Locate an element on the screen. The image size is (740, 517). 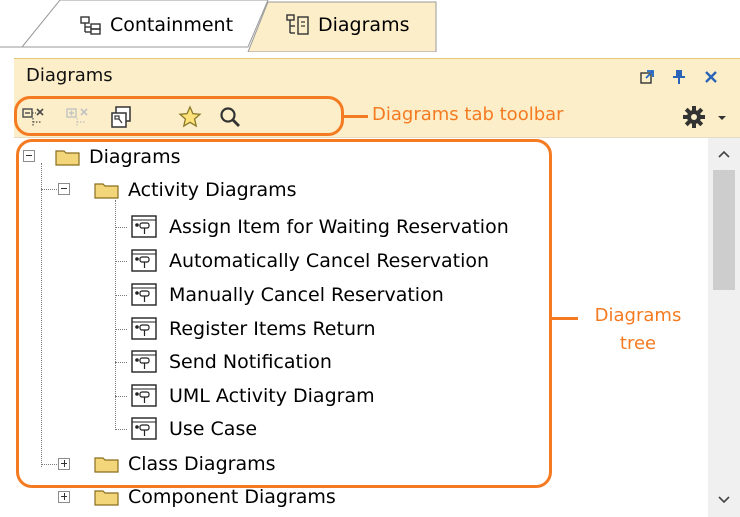
tree-callout-line is located at coordinates (565, 318).